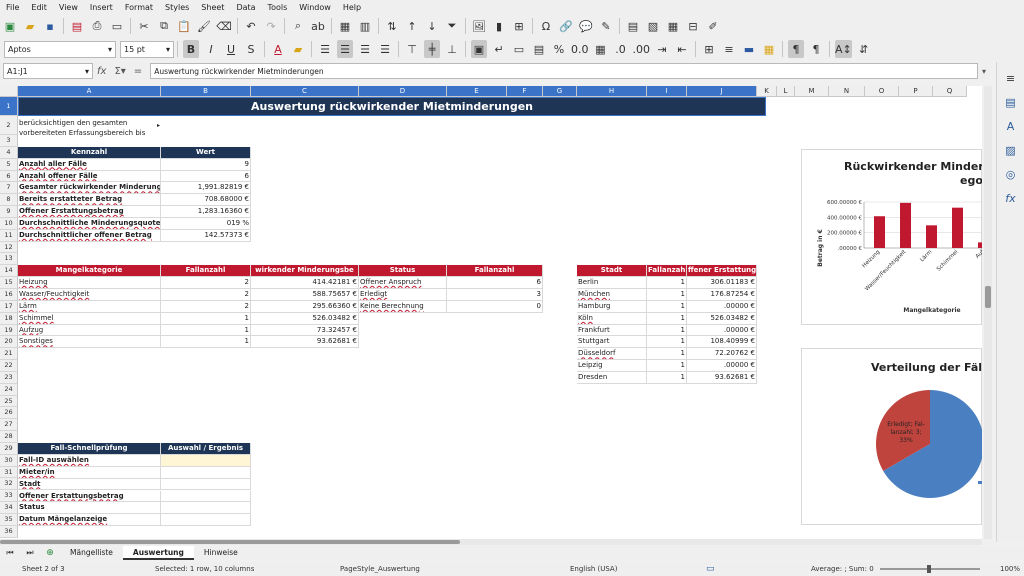 The width and height of the screenshot is (1024, 576). What do you see at coordinates (9, 389) in the screenshot?
I see `row-header: 24` at bounding box center [9, 389].